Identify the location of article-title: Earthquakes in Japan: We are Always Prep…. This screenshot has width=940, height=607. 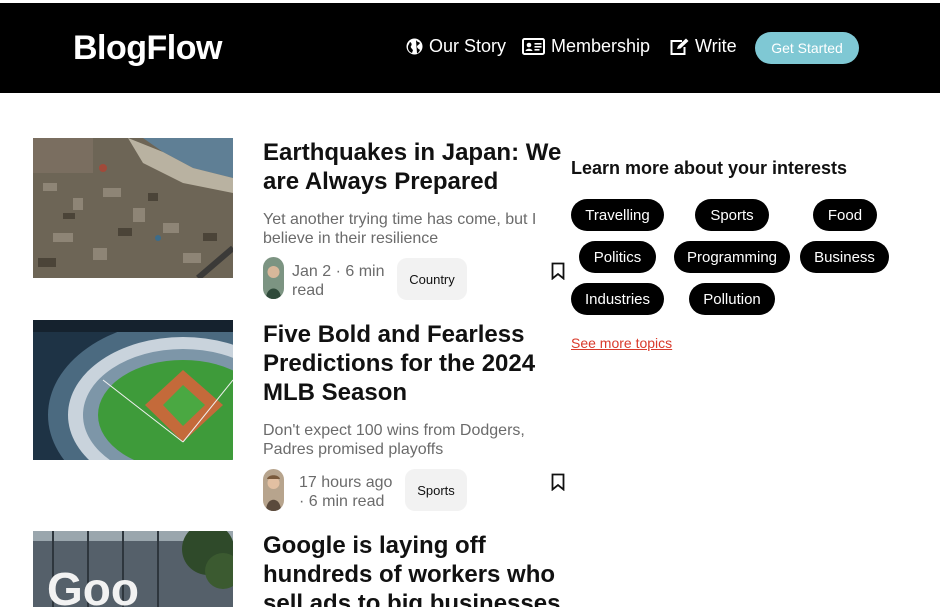
(413, 167).